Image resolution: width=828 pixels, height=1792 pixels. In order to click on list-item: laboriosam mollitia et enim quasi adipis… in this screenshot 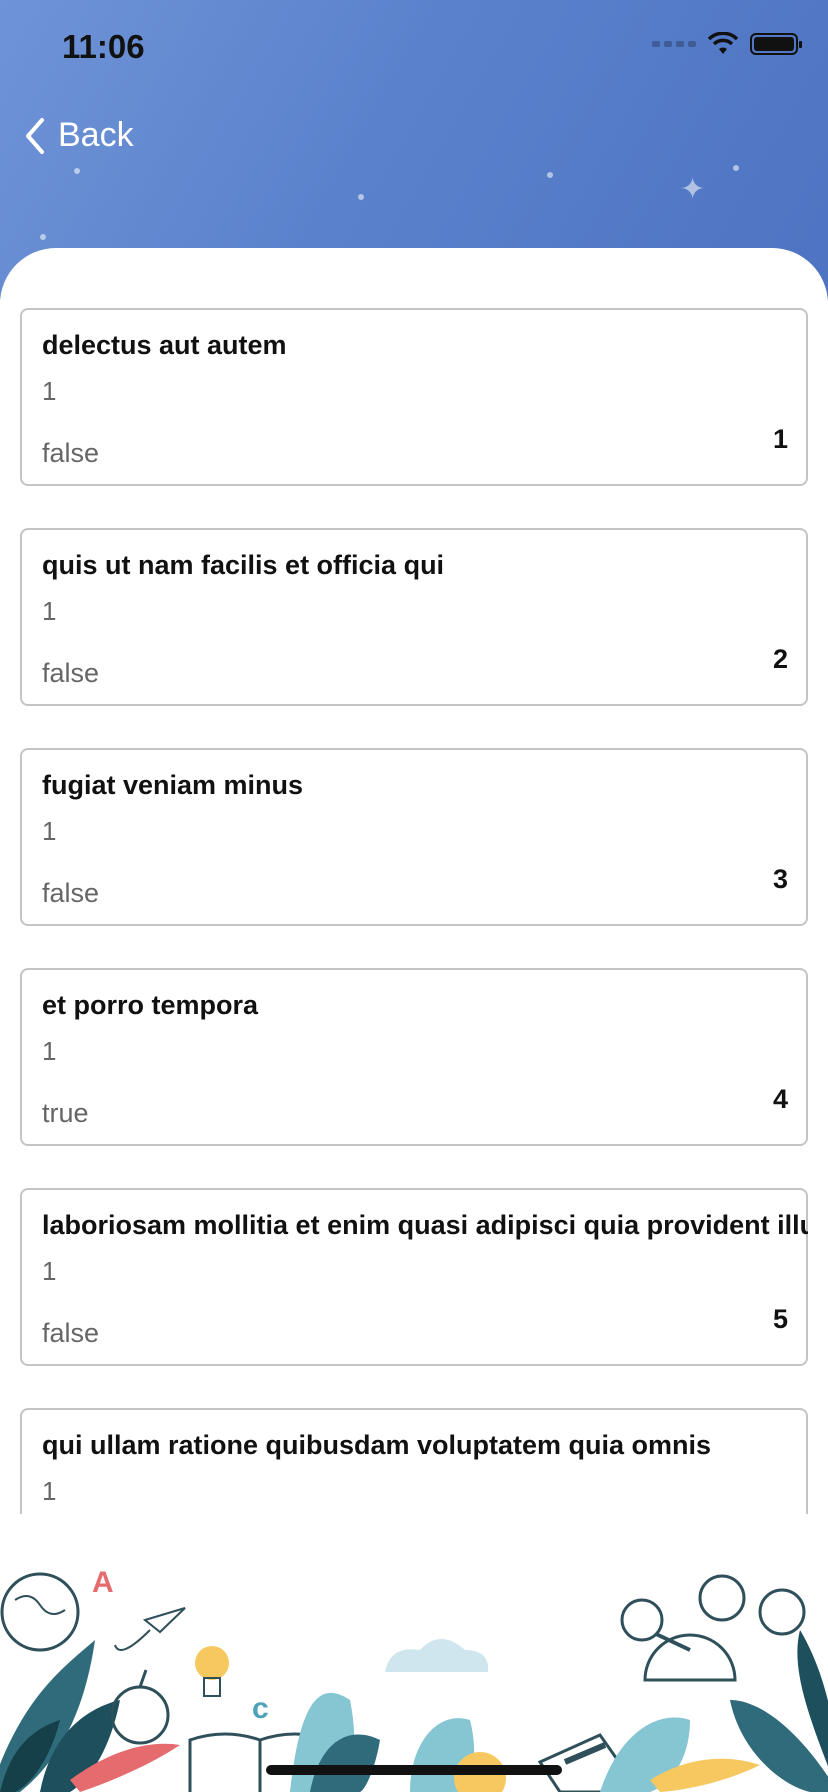, I will do `click(414, 1277)`.